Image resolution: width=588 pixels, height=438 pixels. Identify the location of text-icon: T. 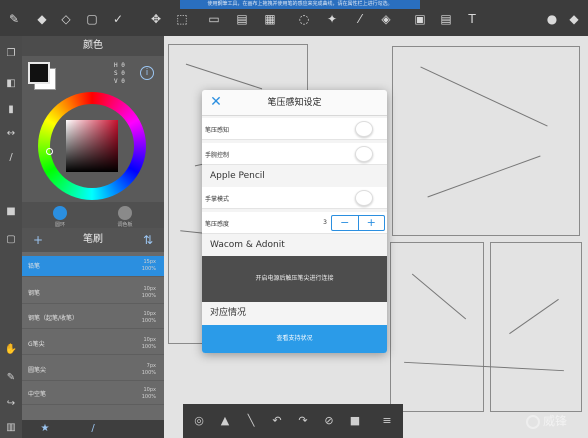
(472, 19).